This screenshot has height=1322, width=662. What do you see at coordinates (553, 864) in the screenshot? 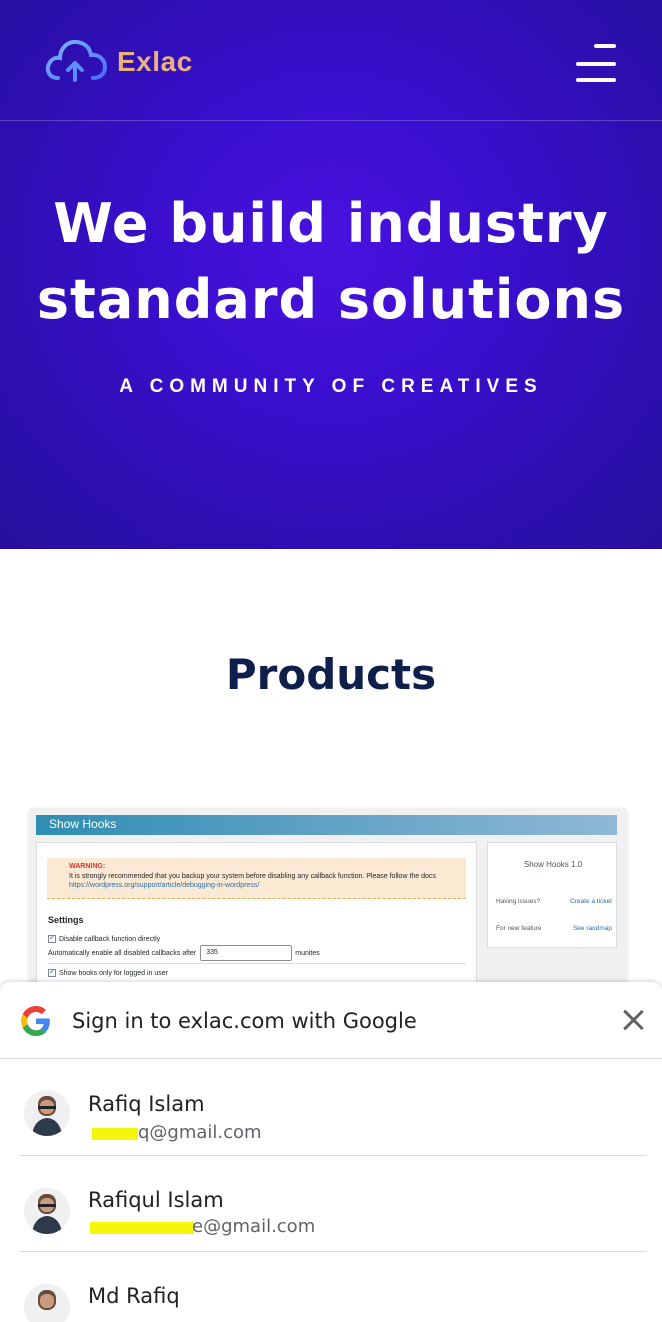
I see `plugin-version: Show Hooks 1.0` at bounding box center [553, 864].